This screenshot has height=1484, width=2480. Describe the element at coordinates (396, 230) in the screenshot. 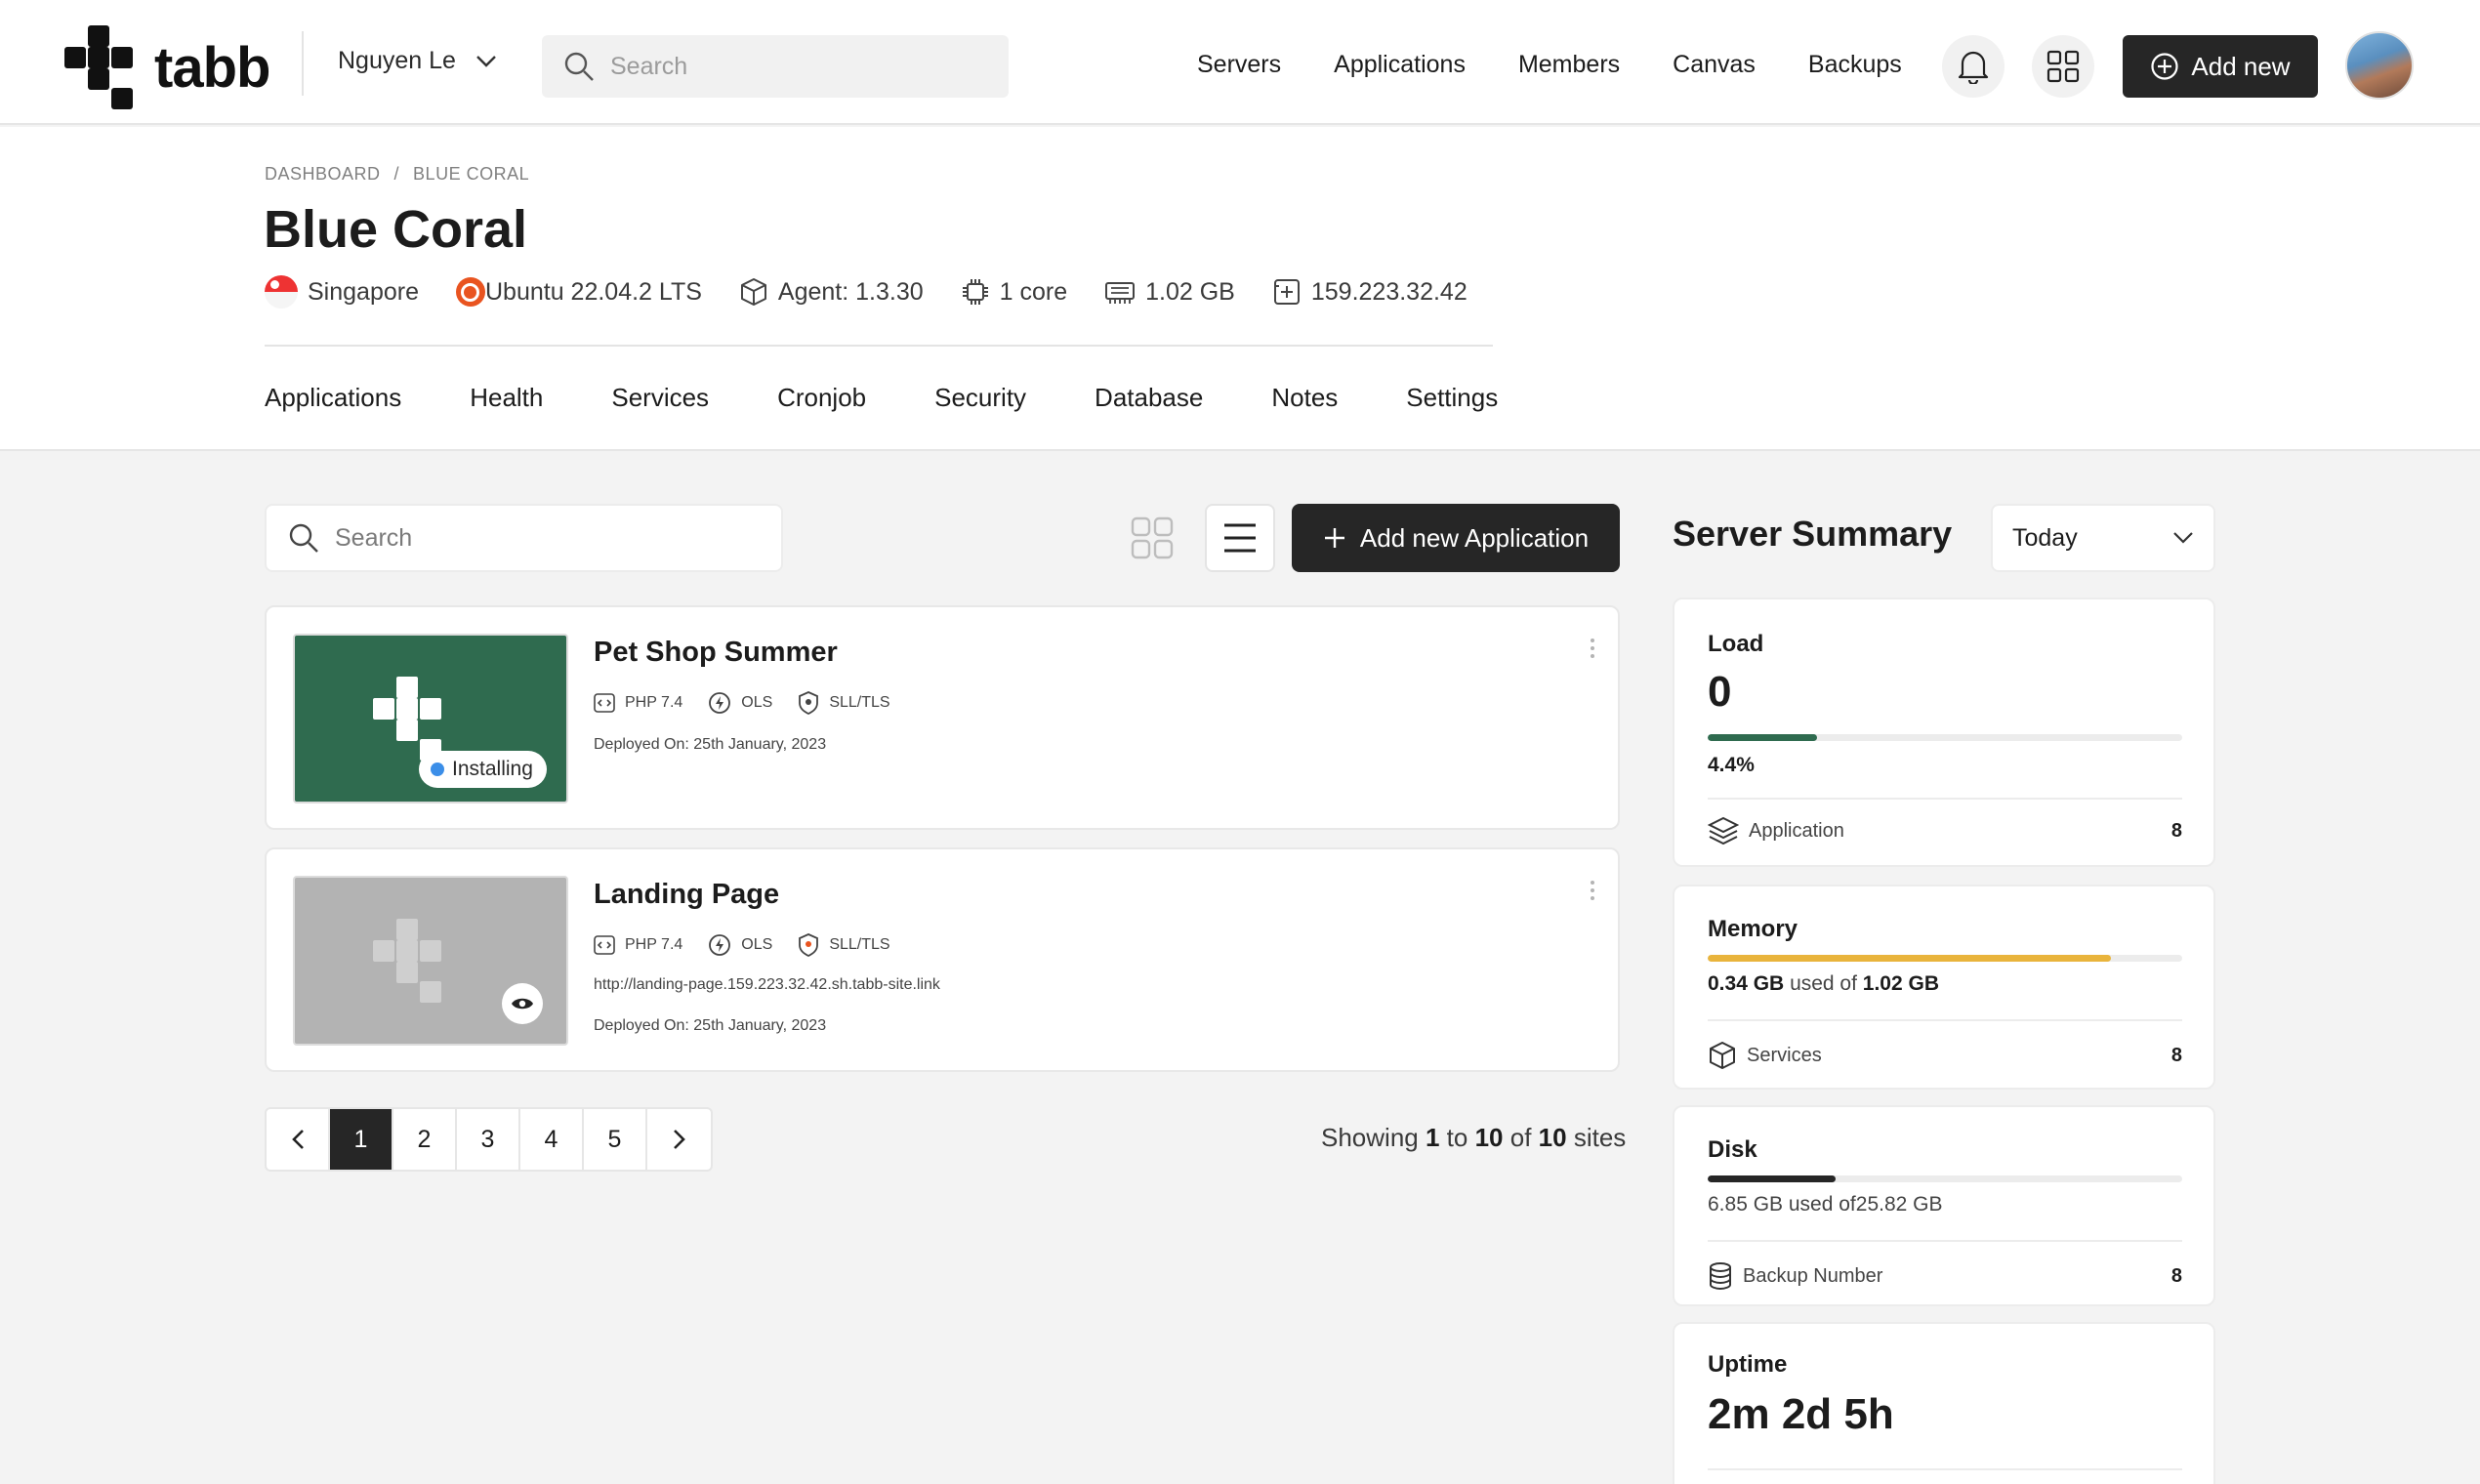

I see `page-title: Blue Coral` at that location.